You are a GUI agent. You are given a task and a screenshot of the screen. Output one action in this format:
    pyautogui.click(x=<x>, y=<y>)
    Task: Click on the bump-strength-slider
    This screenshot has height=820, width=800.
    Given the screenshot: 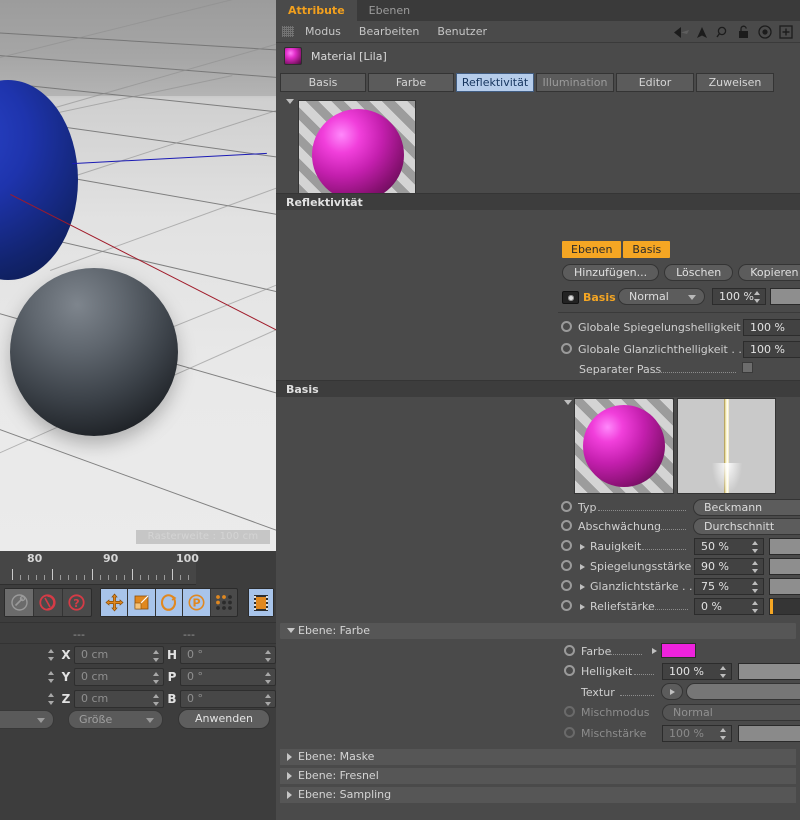 What is the action you would take?
    pyautogui.click(x=784, y=606)
    